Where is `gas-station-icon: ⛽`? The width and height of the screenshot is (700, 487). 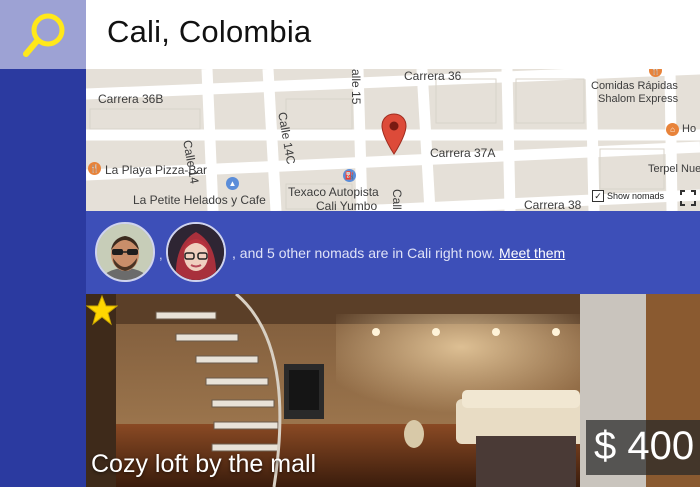
gas-station-icon: ⛽ is located at coordinates (349, 175).